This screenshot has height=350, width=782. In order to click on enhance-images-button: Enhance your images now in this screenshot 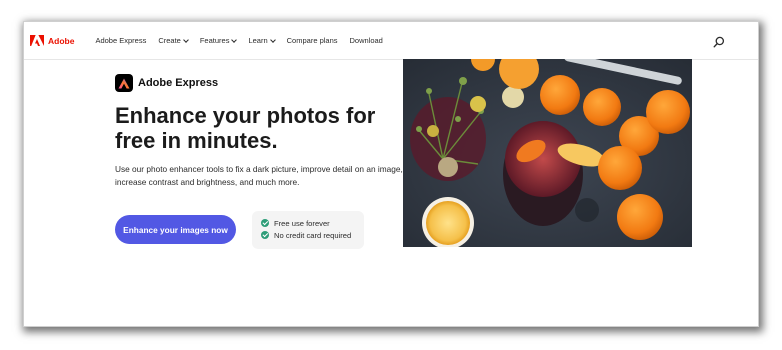, I will do `click(175, 229)`.